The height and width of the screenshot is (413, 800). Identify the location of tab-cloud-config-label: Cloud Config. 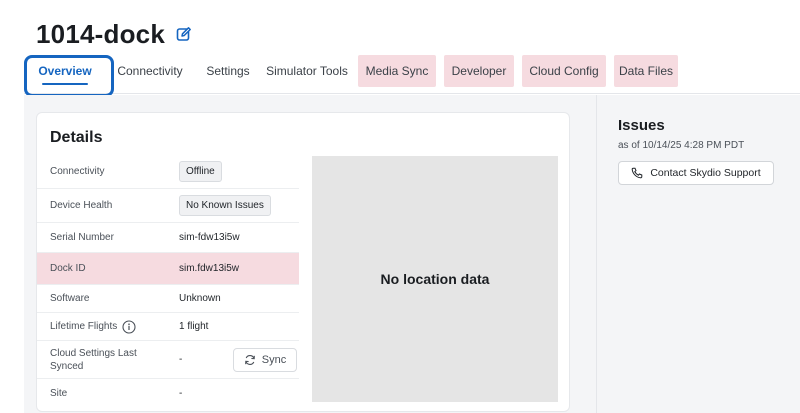
(564, 71).